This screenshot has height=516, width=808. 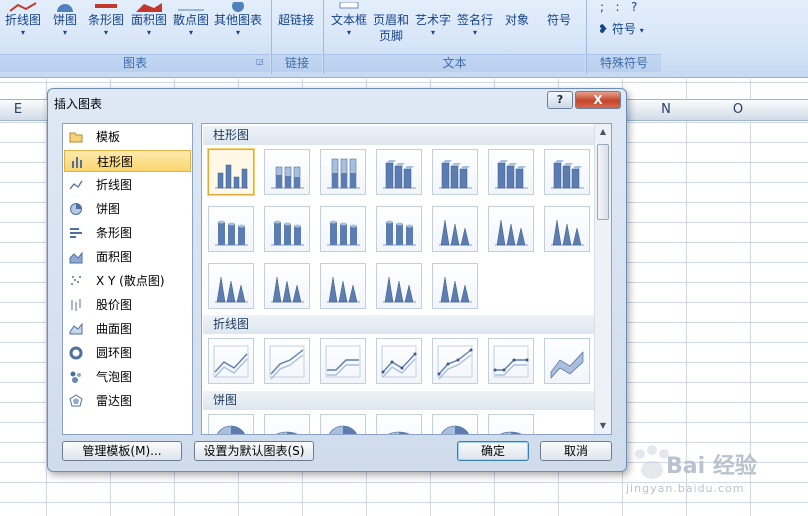 What do you see at coordinates (127, 233) in the screenshot?
I see `category-item-bar: 条形图` at bounding box center [127, 233].